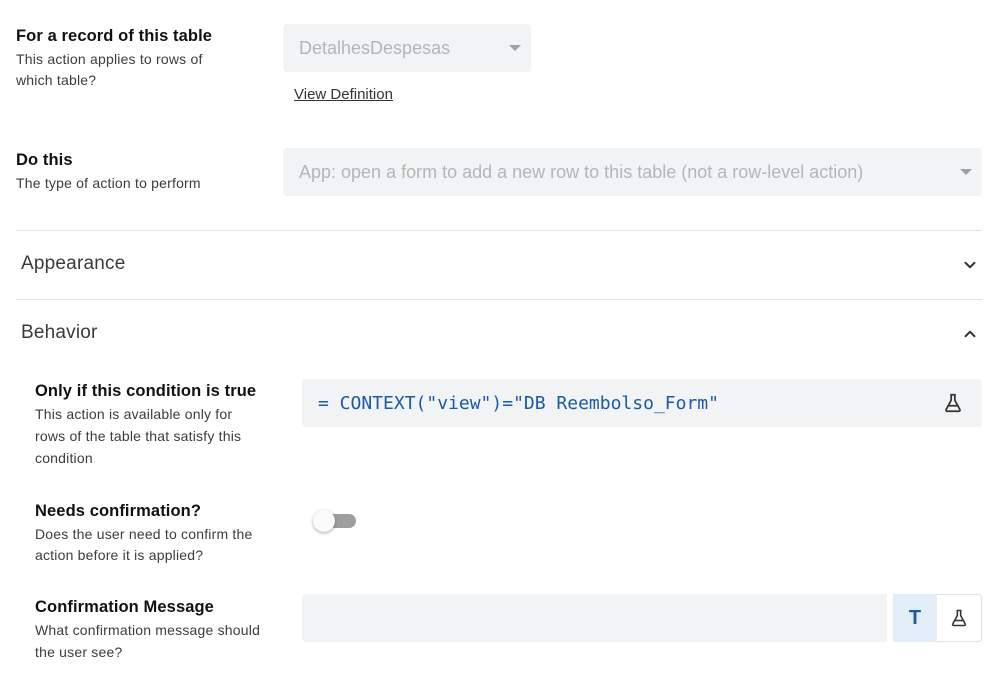 The height and width of the screenshot is (687, 999). What do you see at coordinates (146, 391) in the screenshot?
I see `condition-title: Only if this condition is true` at bounding box center [146, 391].